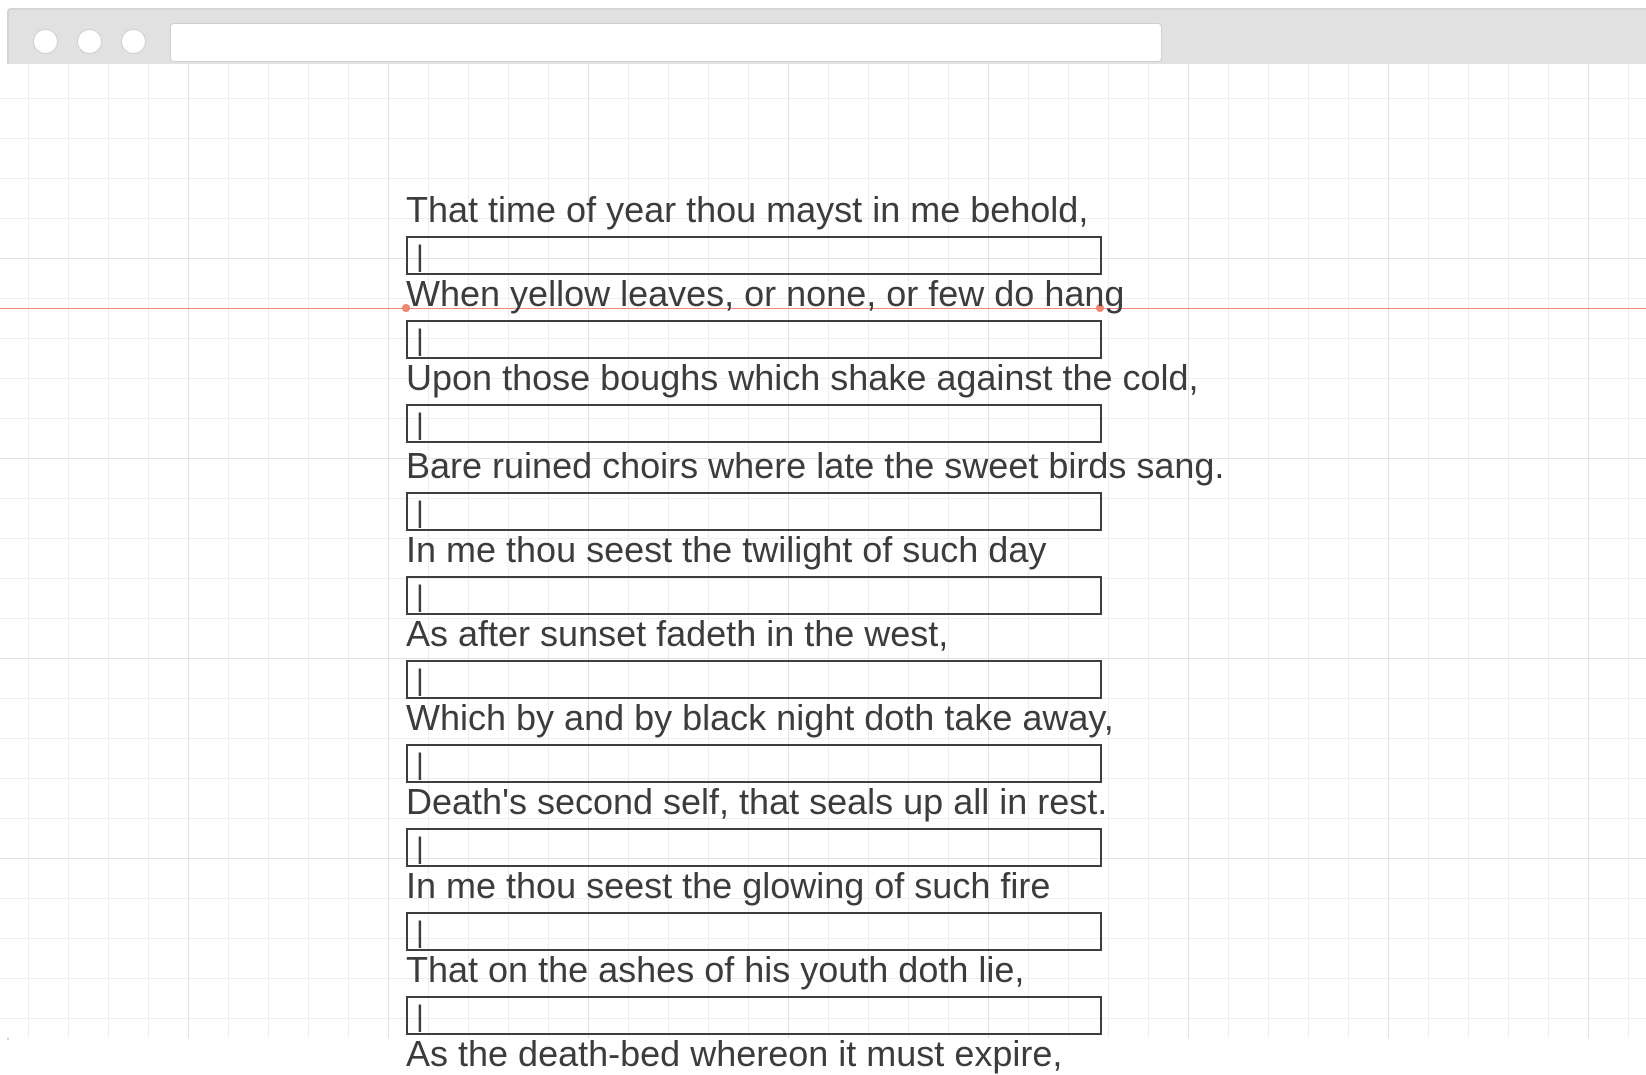 This screenshot has height=1075, width=1646. Describe the element at coordinates (715, 969) in the screenshot. I see `poem-line: That on the ashes of his youth doth lie,` at that location.